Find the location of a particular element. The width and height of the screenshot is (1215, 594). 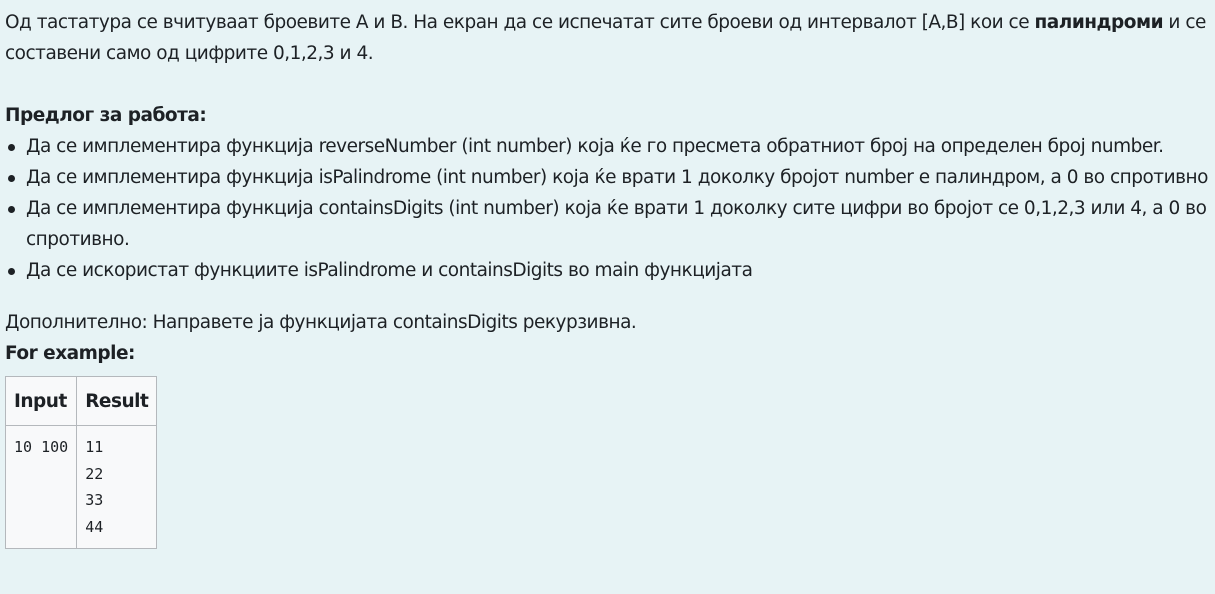

column-header-result: Result is located at coordinates (117, 401).